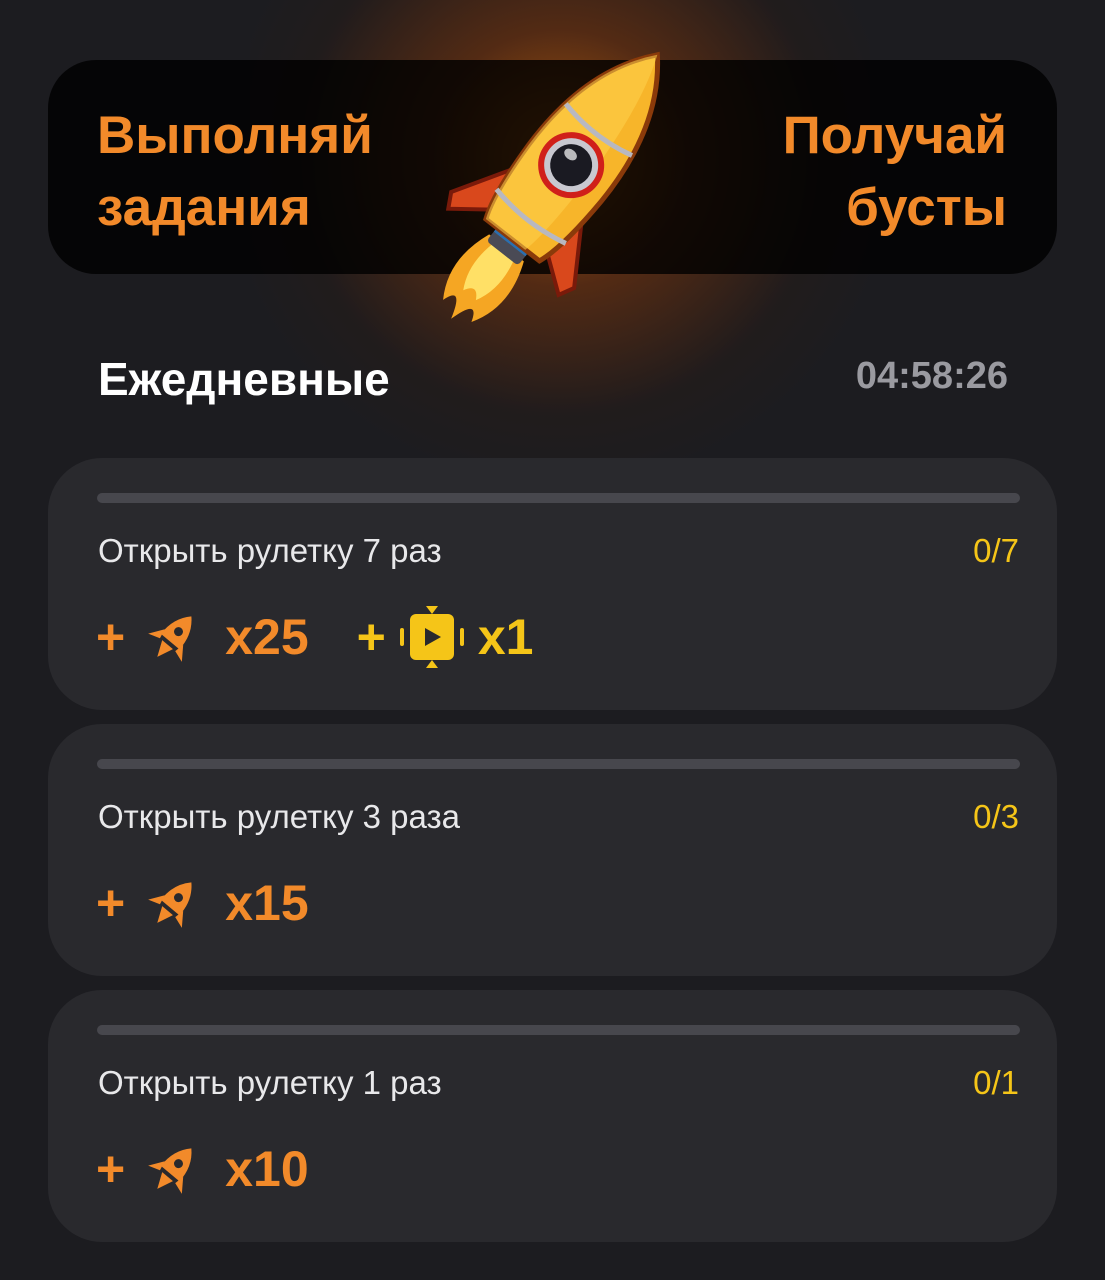  Describe the element at coordinates (202, 1169) in the screenshot. I see `reward-item: + x10` at that location.